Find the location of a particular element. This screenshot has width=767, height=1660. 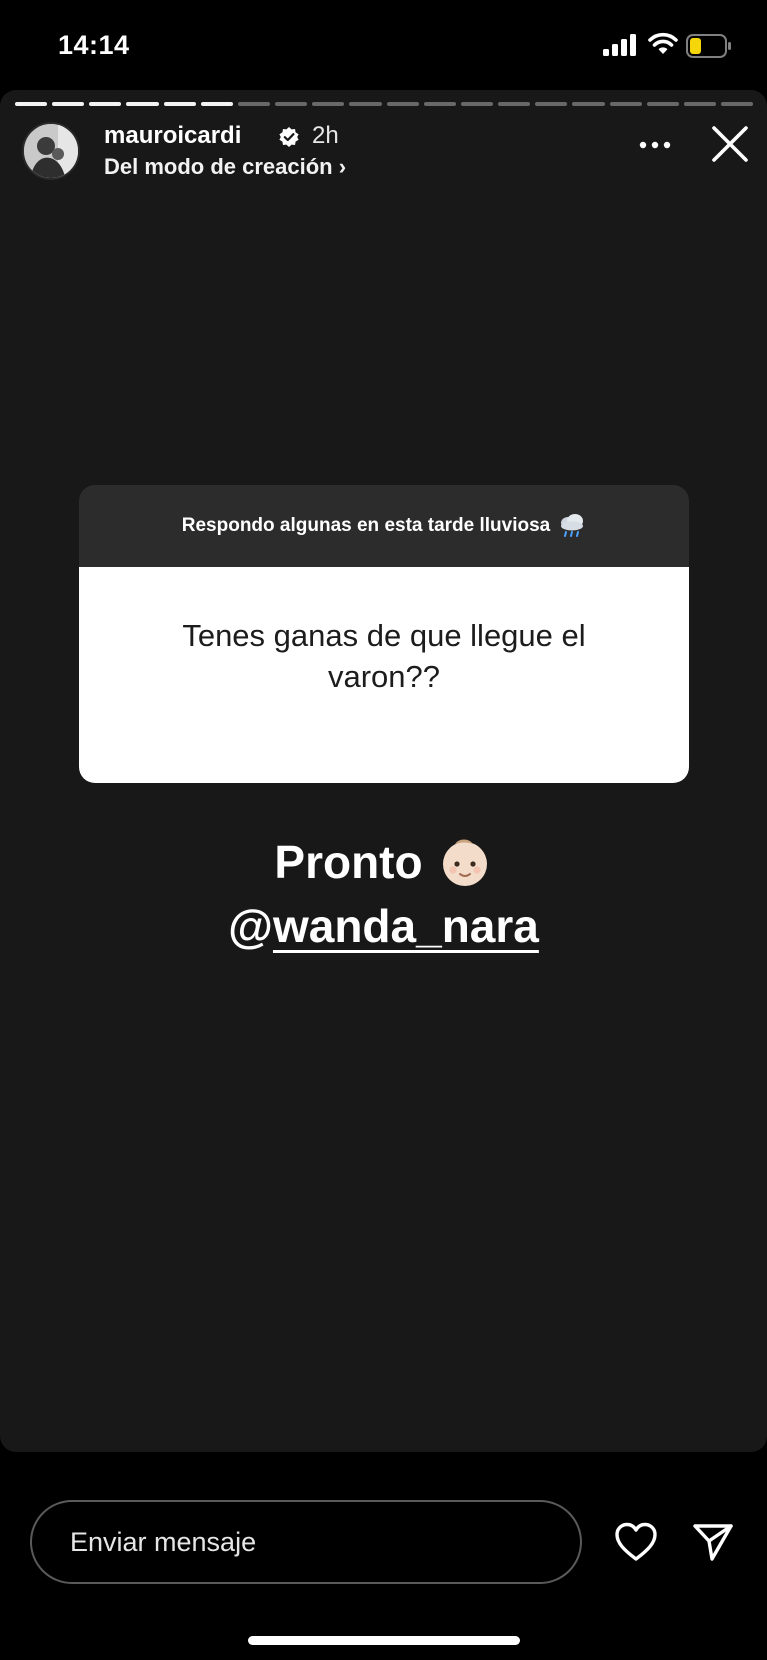

story-progress-bar is located at coordinates (384, 104).